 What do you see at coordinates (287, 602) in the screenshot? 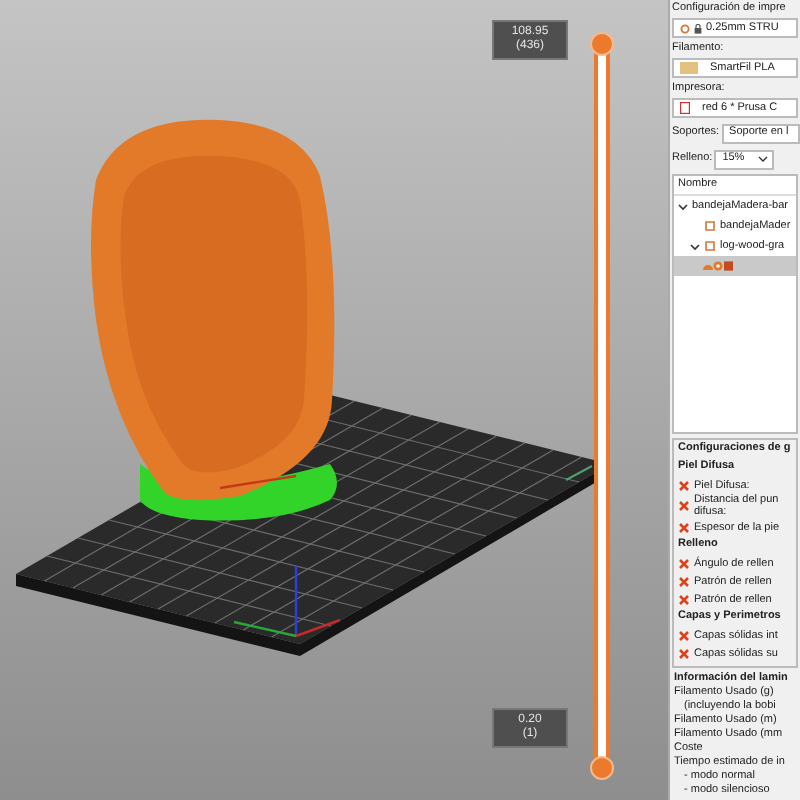
I see `axes-drawing` at bounding box center [287, 602].